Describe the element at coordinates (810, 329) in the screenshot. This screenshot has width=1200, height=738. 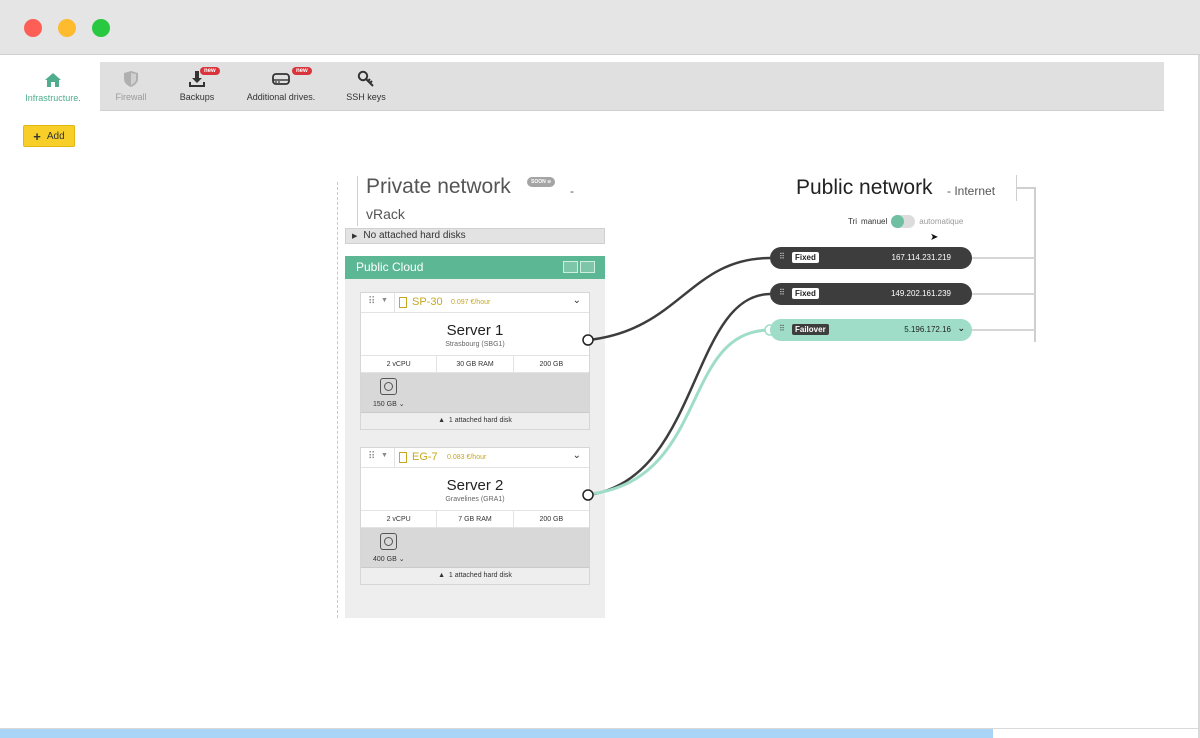
I see `ip-type-label: Failover` at that location.